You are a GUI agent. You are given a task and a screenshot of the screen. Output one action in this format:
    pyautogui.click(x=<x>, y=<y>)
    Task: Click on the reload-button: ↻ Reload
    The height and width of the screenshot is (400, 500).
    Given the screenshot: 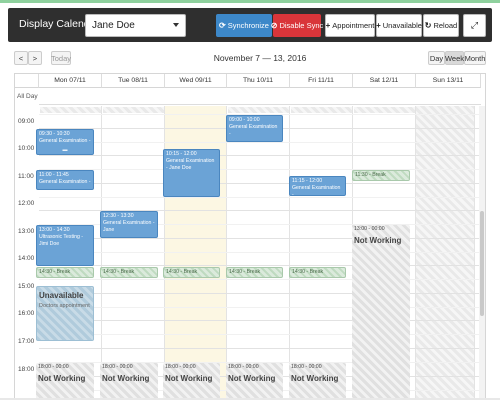 What is the action you would take?
    pyautogui.click(x=441, y=25)
    